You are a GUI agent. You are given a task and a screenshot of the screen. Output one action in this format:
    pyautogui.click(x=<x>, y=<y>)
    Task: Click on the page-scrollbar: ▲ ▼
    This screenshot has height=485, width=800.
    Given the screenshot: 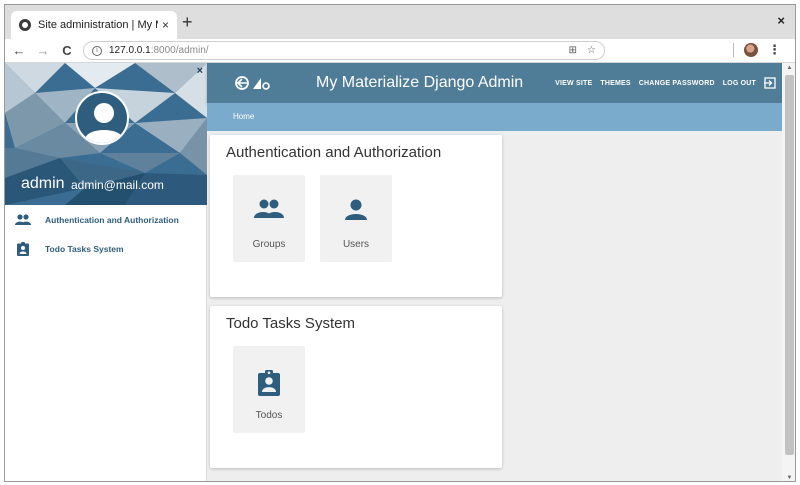 What is the action you would take?
    pyautogui.click(x=788, y=272)
    